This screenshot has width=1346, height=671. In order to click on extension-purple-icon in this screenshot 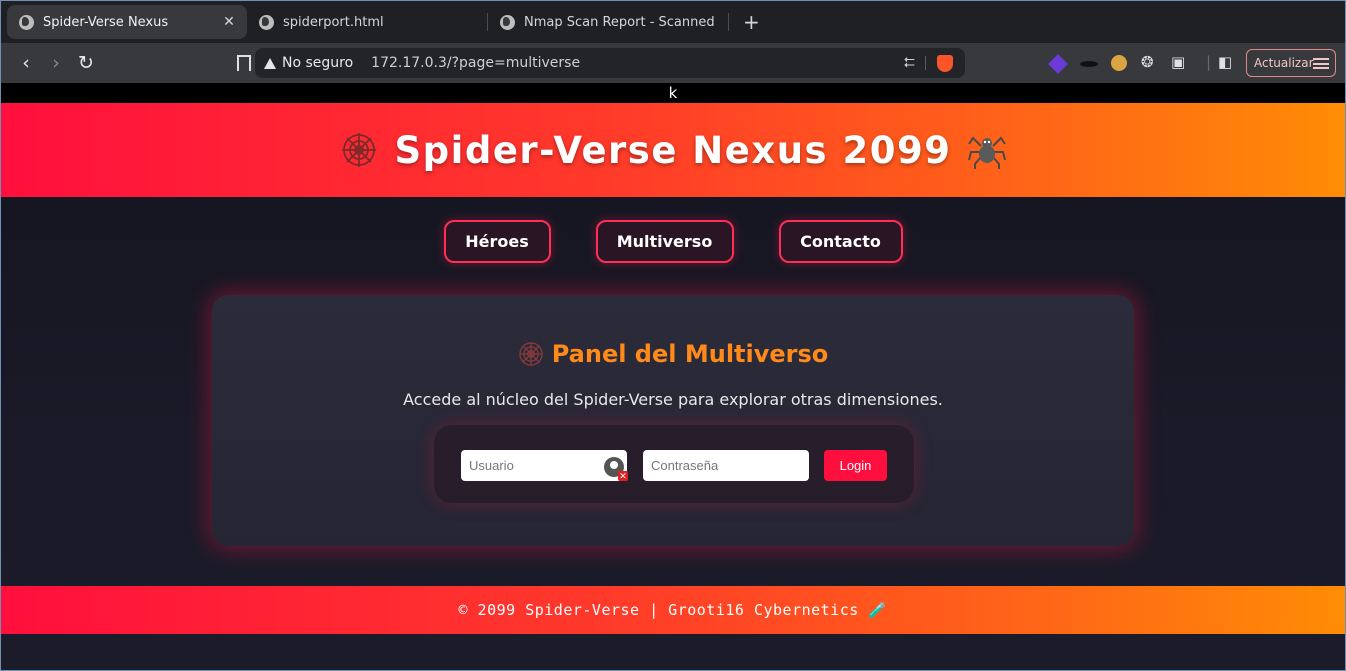, I will do `click(1058, 64)`.